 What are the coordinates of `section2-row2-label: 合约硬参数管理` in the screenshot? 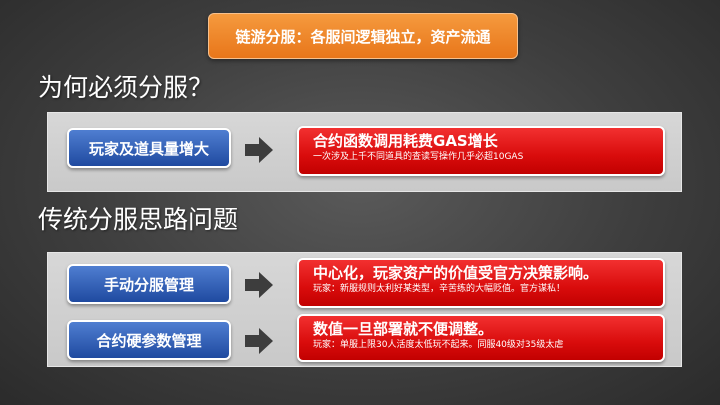 It's located at (149, 340).